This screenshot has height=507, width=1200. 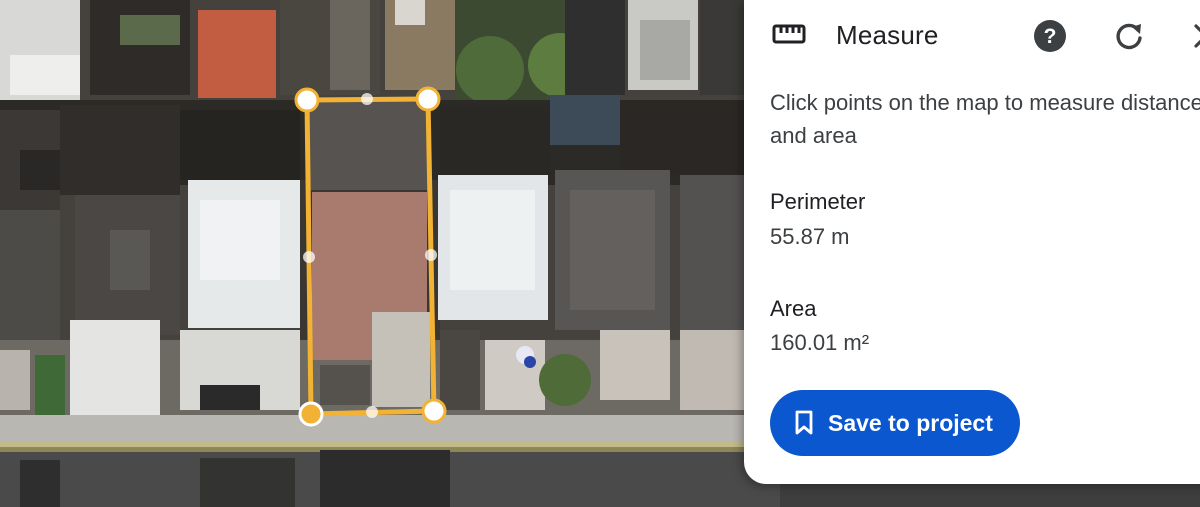 I want to click on panel-title: Measure, so click(x=887, y=35).